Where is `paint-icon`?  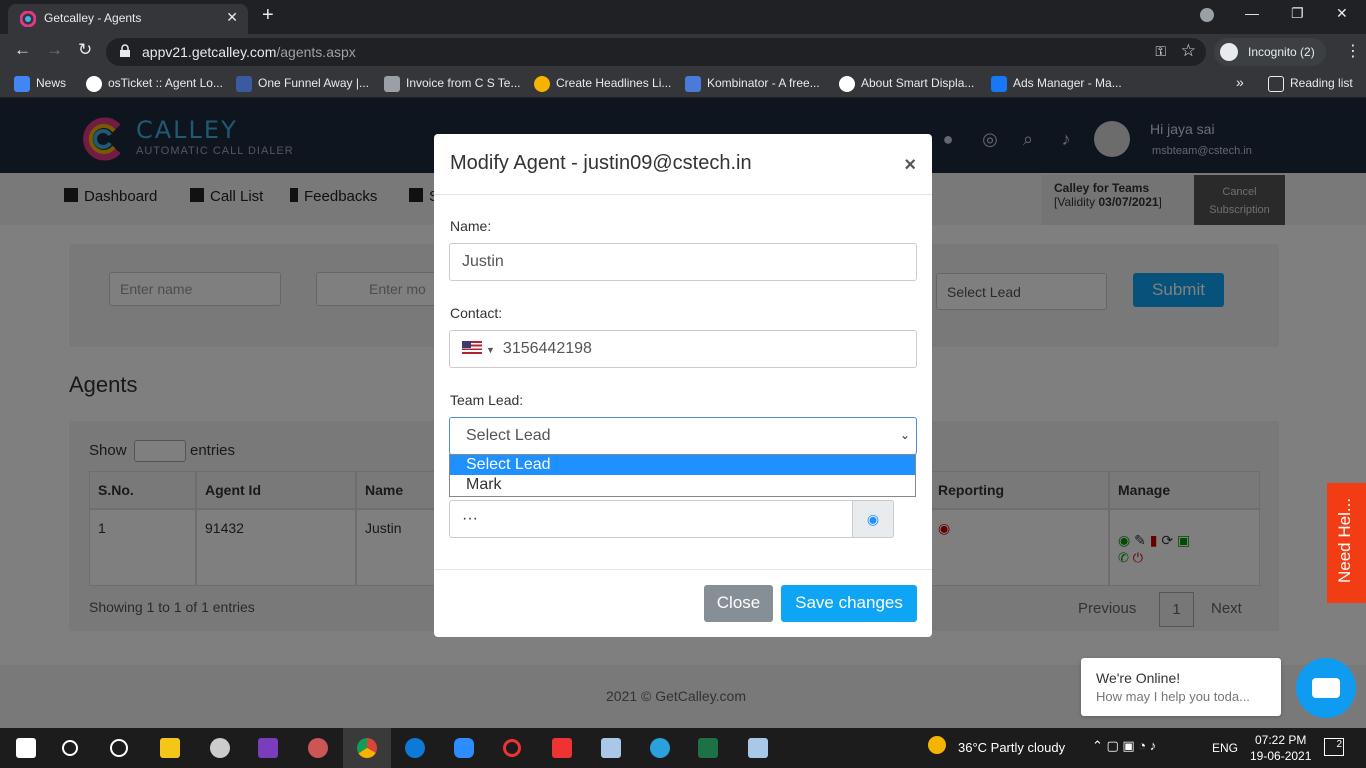
paint-icon is located at coordinates (318, 748).